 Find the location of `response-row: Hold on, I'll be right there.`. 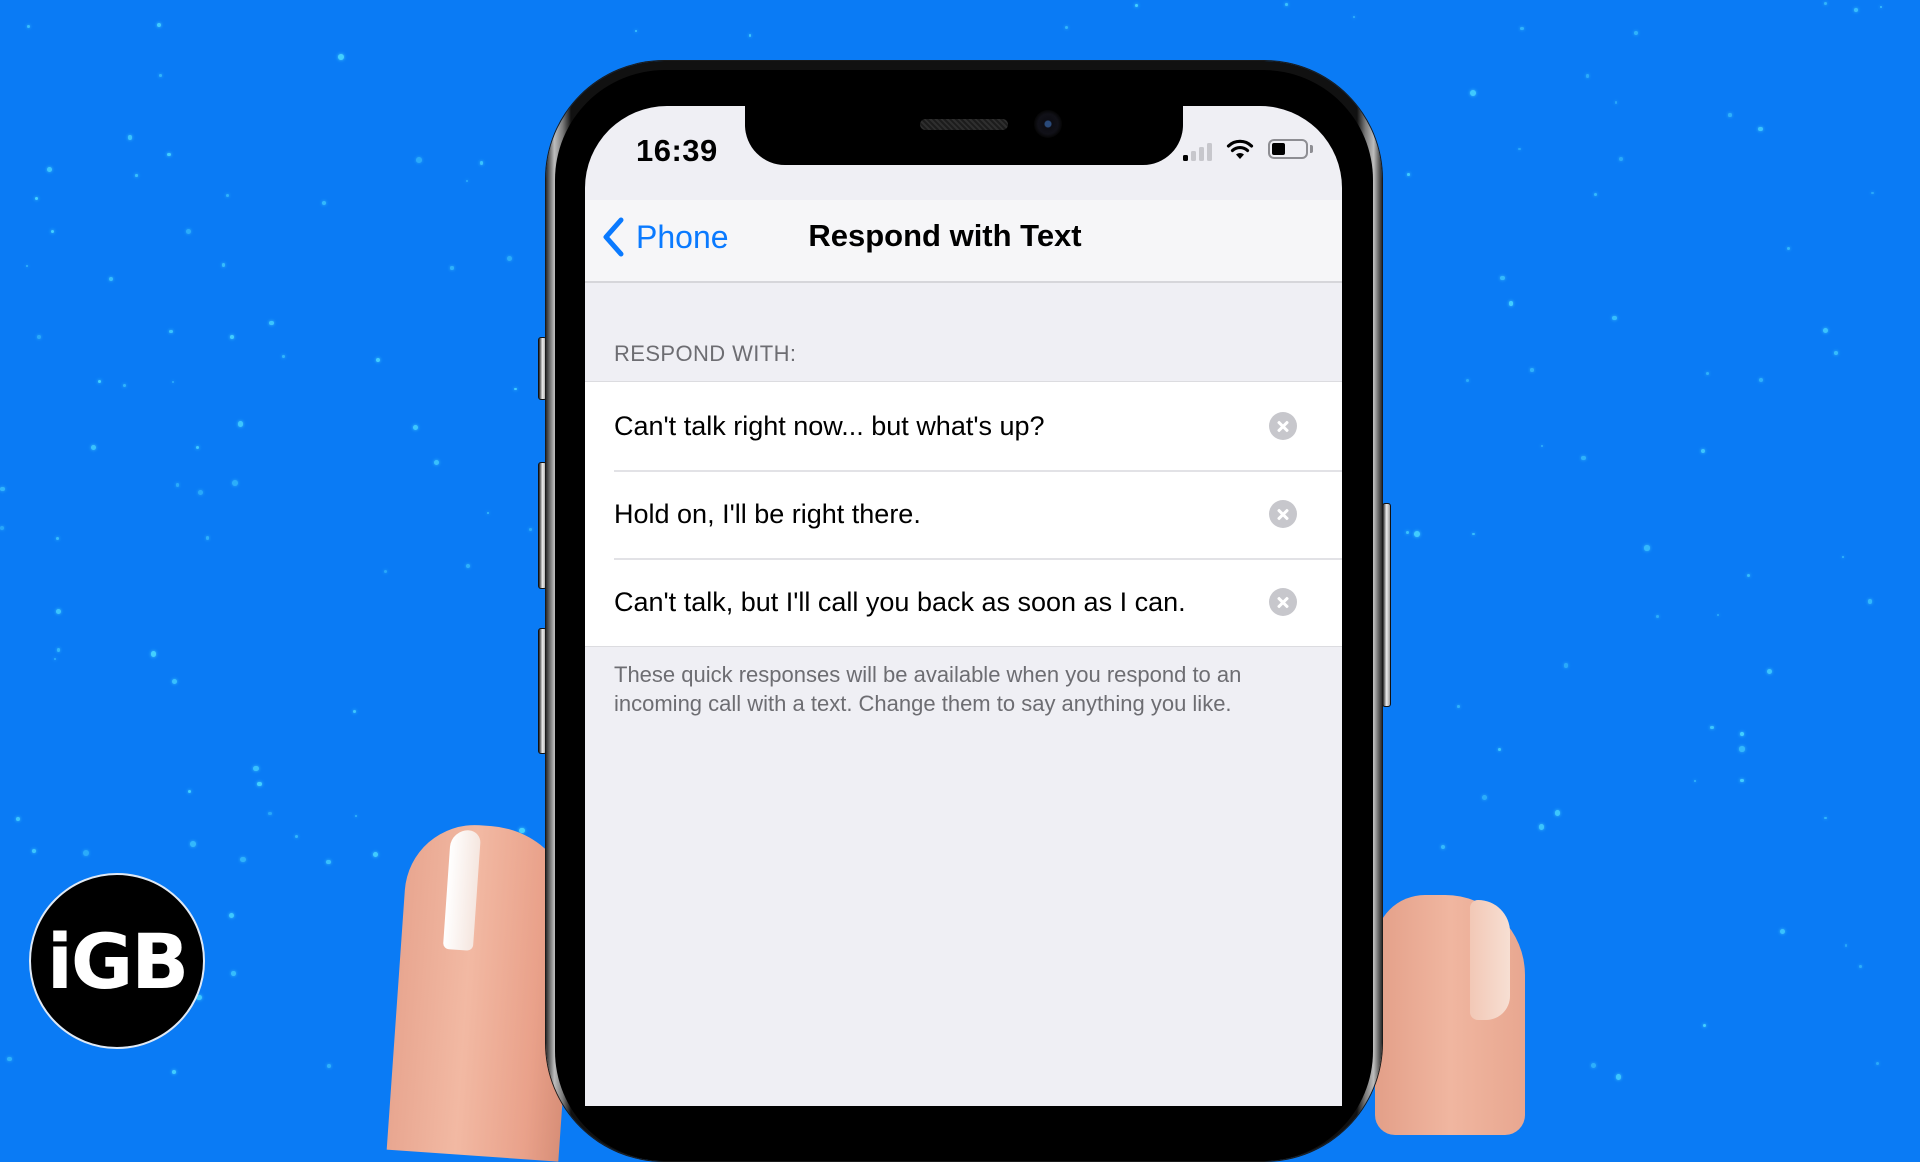

response-row: Hold on, I'll be right there. is located at coordinates (963, 514).